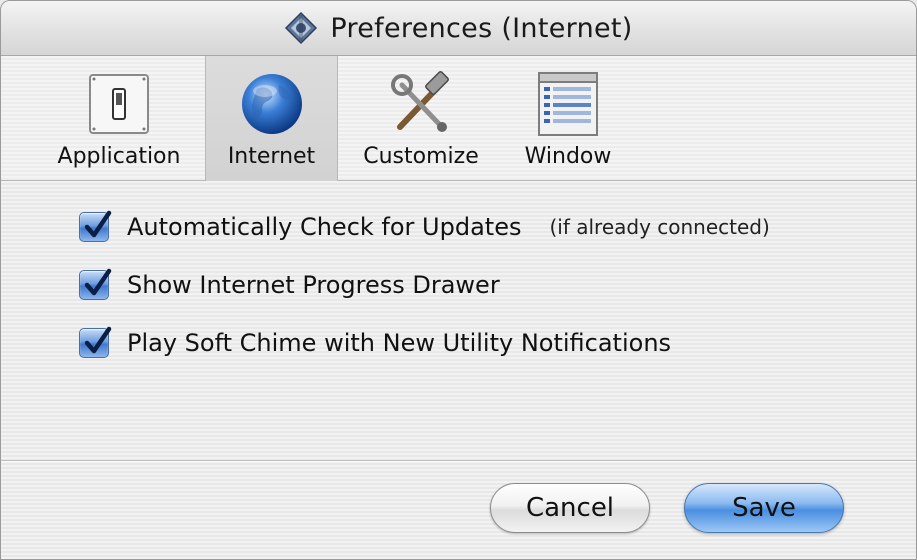 This screenshot has width=917, height=560. I want to click on tab-application-label: Application, so click(119, 156).